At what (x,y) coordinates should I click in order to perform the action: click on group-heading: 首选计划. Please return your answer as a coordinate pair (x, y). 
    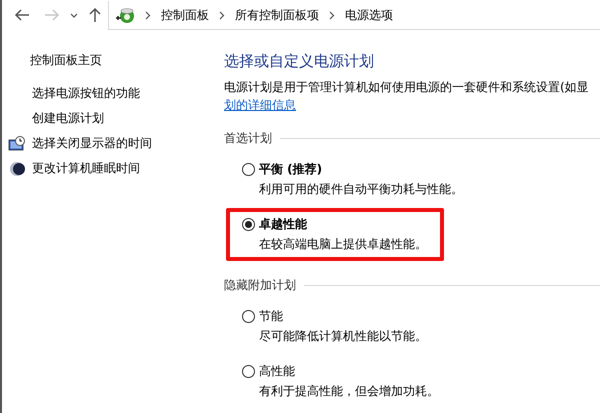
    Looking at the image, I should click on (248, 138).